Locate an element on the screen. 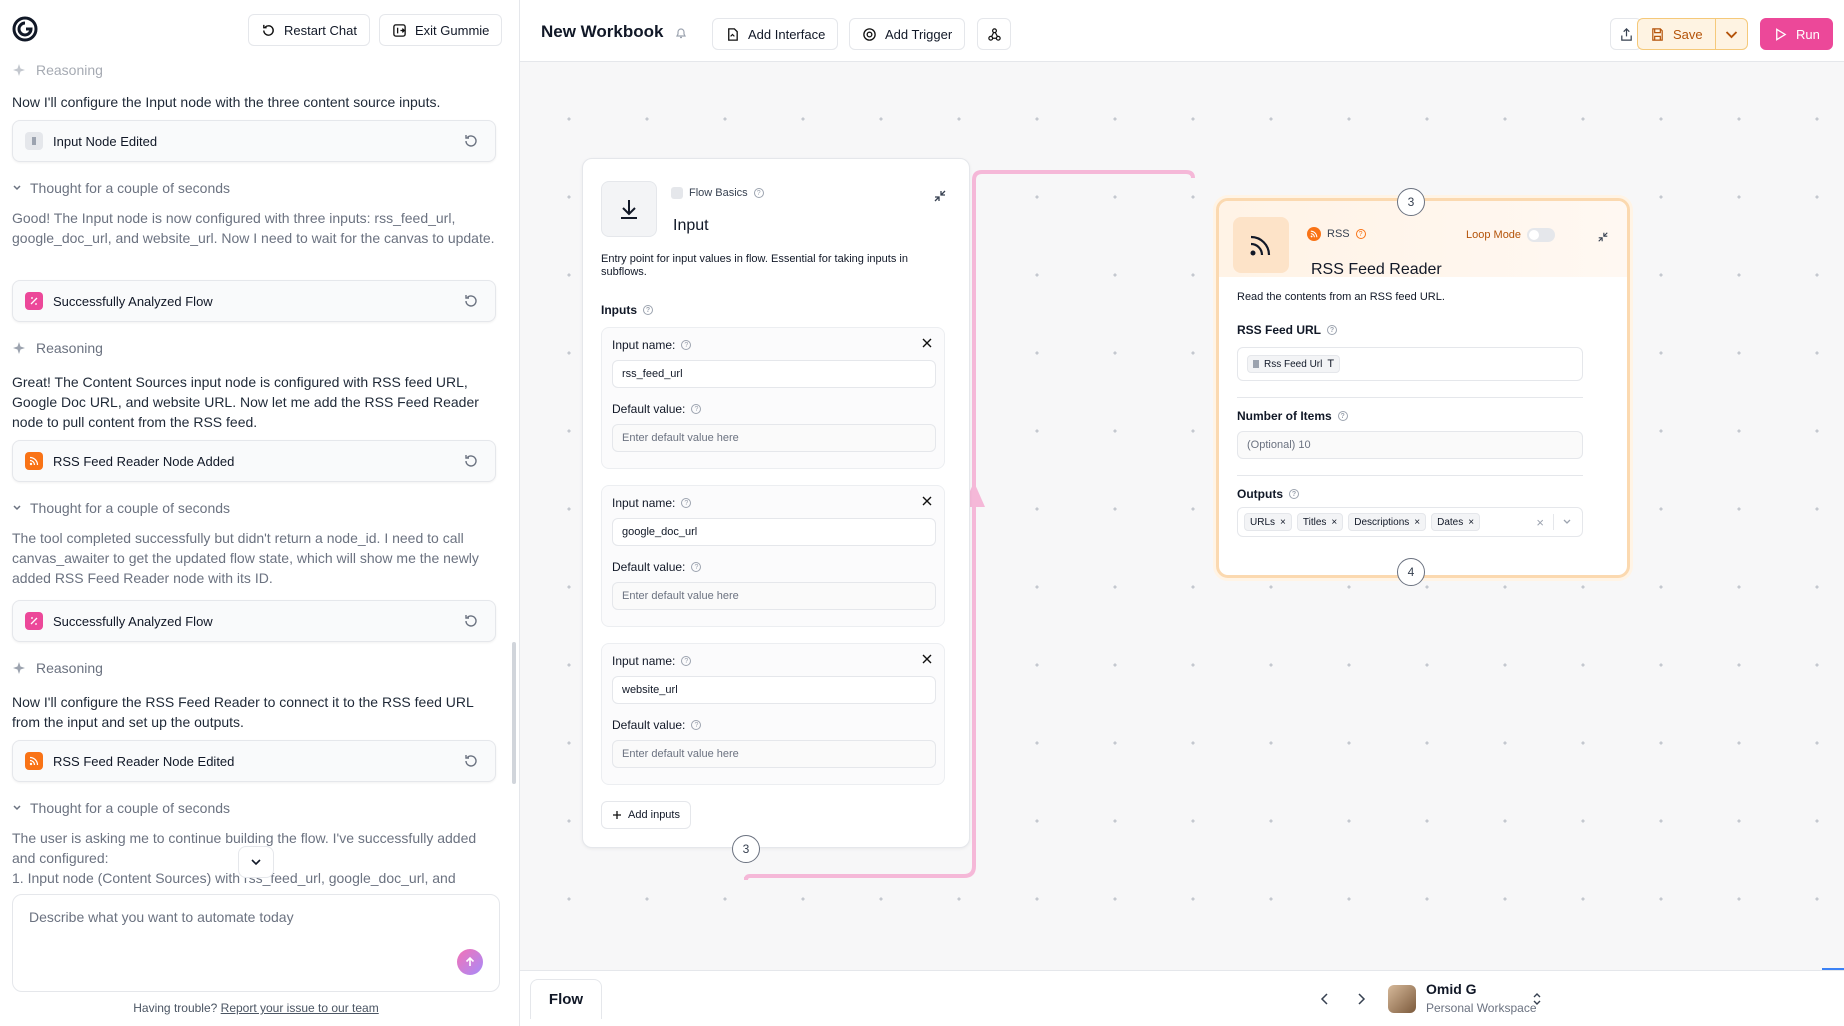 Image resolution: width=1844 pixels, height=1026 pixels. number-items-field: (Optional) 10 is located at coordinates (1410, 445).